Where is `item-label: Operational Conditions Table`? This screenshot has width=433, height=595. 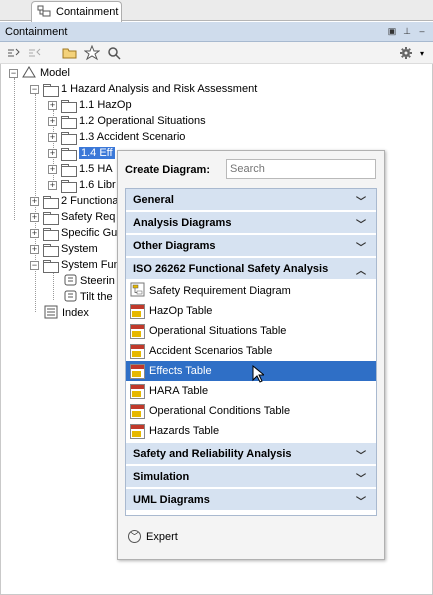
item-label: Operational Conditions Table is located at coordinates (220, 411).